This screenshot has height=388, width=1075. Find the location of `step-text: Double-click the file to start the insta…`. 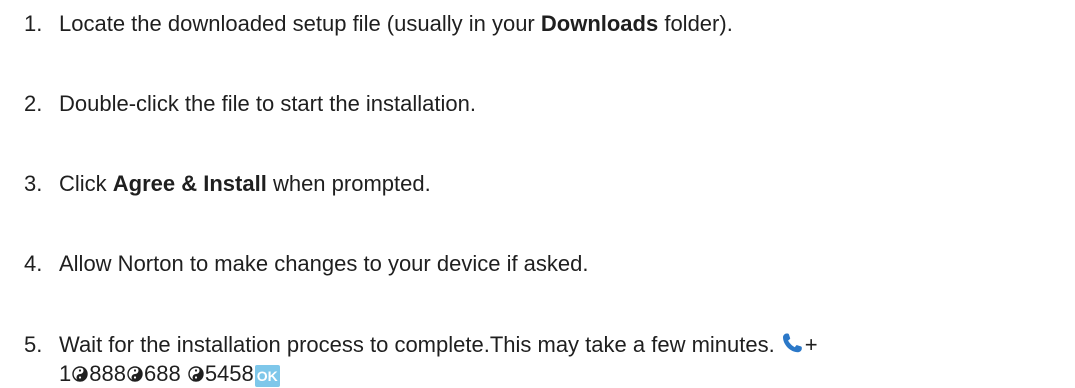

step-text: Double-click the file to start the insta… is located at coordinates (267, 103).